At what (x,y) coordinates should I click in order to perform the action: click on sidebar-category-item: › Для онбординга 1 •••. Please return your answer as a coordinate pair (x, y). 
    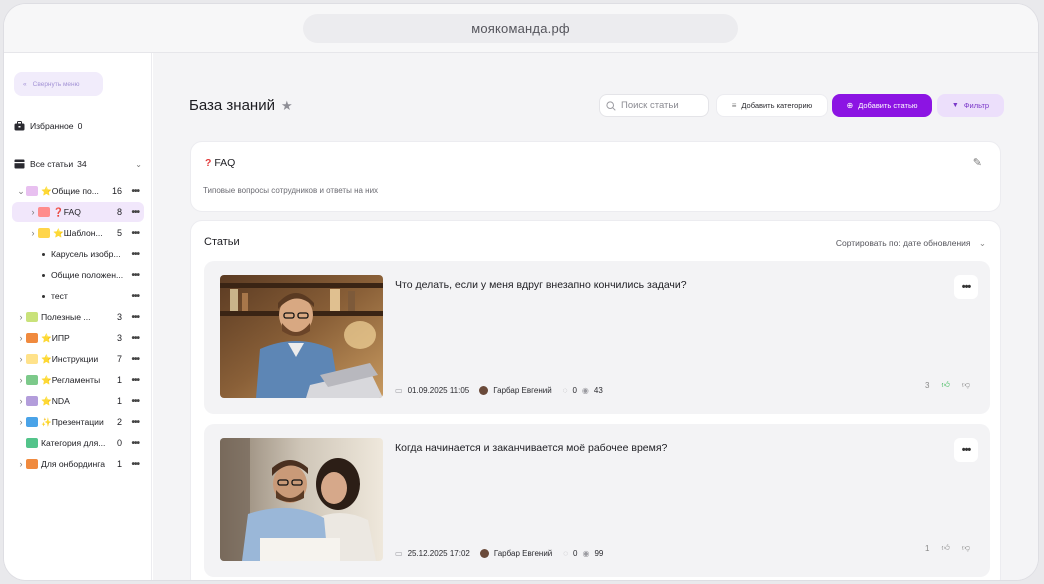
    Looking at the image, I should click on (78, 464).